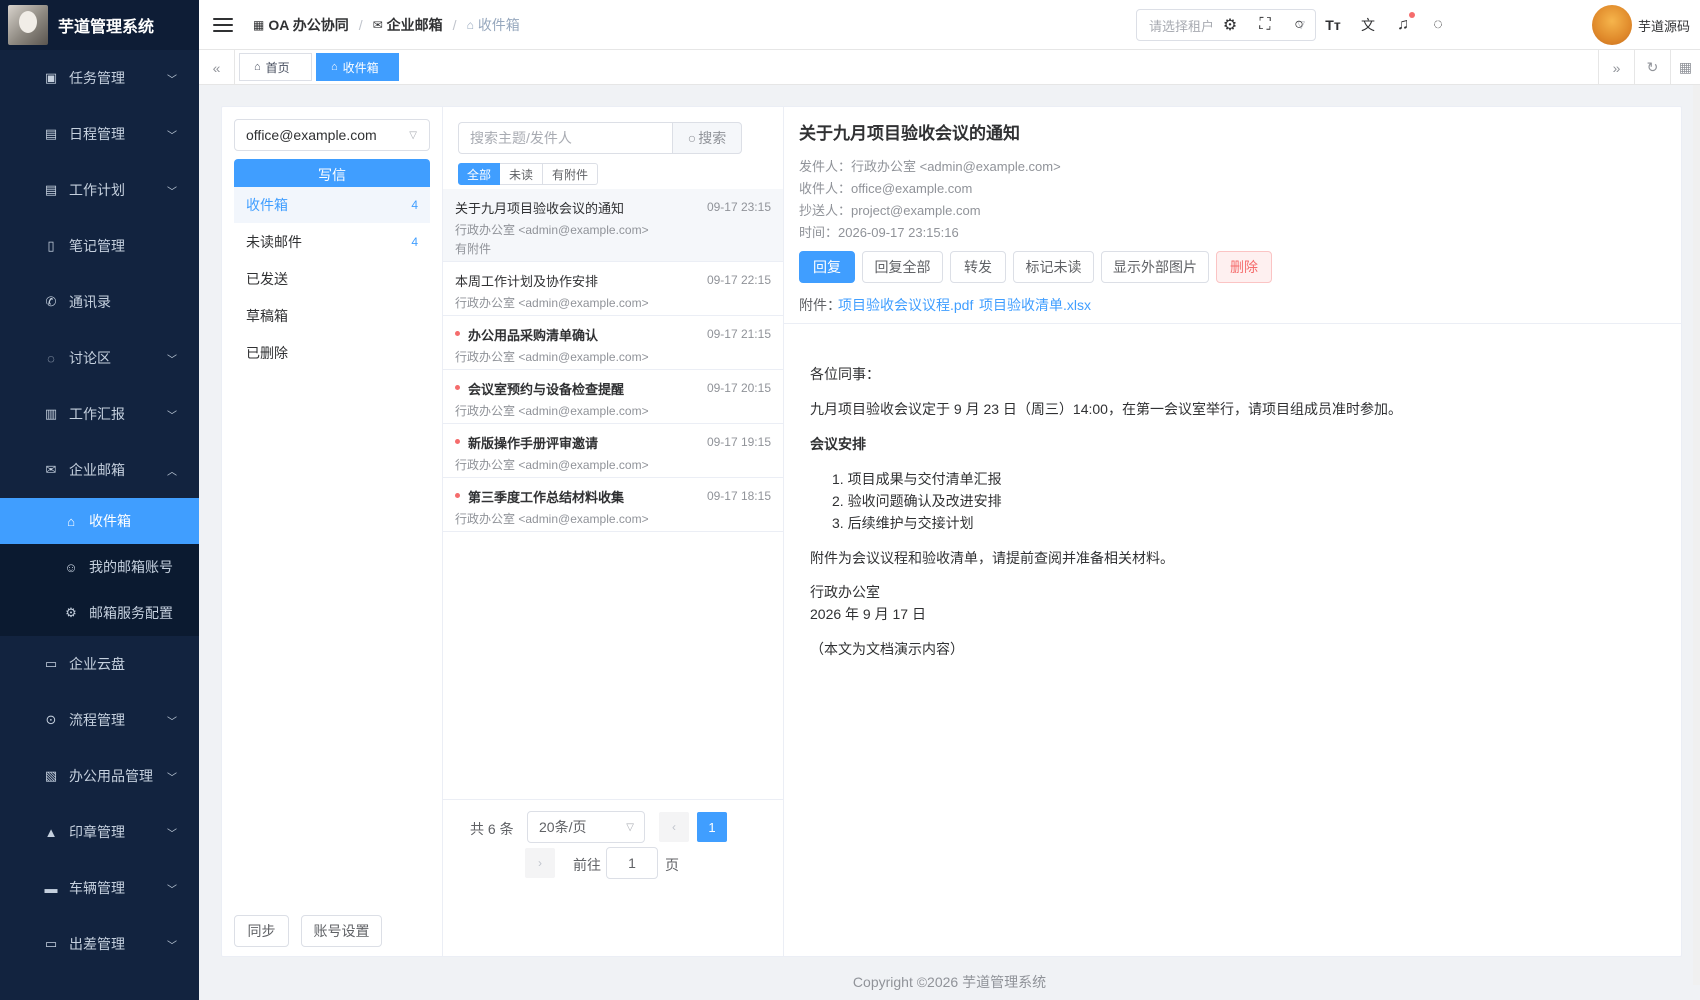 This screenshot has width=1700, height=1000. I want to click on logo: 芋道管理系统, so click(99, 25).